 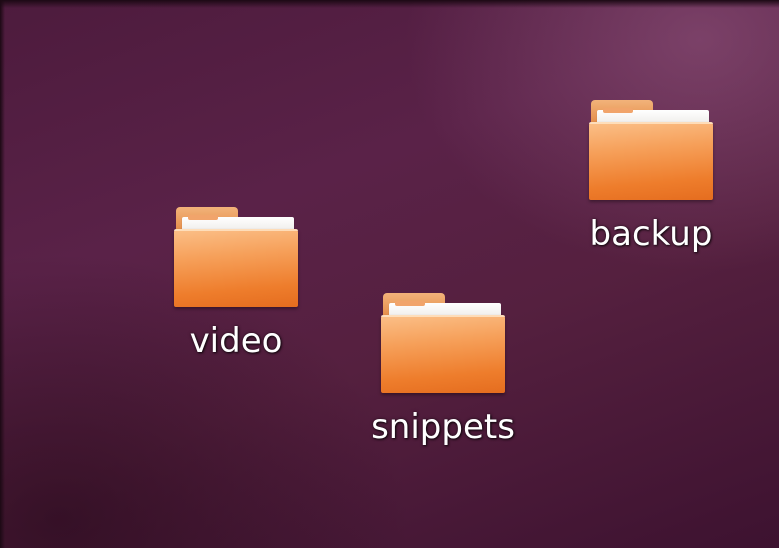 What do you see at coordinates (443, 427) in the screenshot?
I see `desktop-icon-label: snippets` at bounding box center [443, 427].